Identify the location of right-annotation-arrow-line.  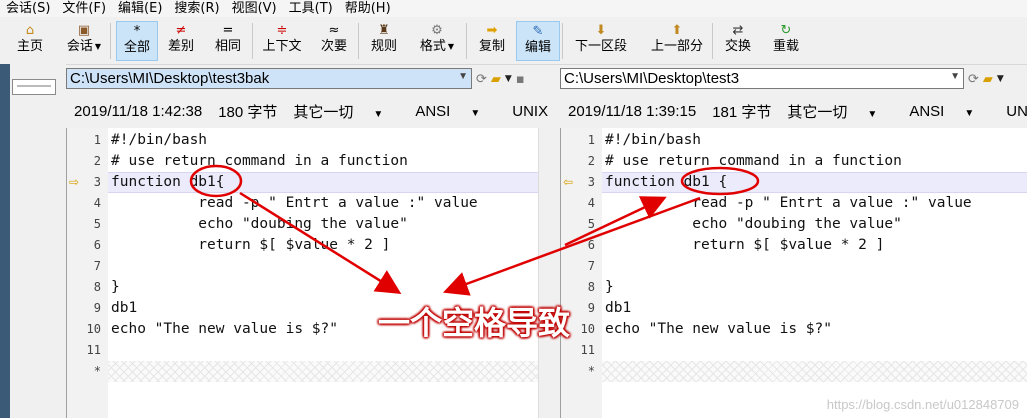
(571, 246).